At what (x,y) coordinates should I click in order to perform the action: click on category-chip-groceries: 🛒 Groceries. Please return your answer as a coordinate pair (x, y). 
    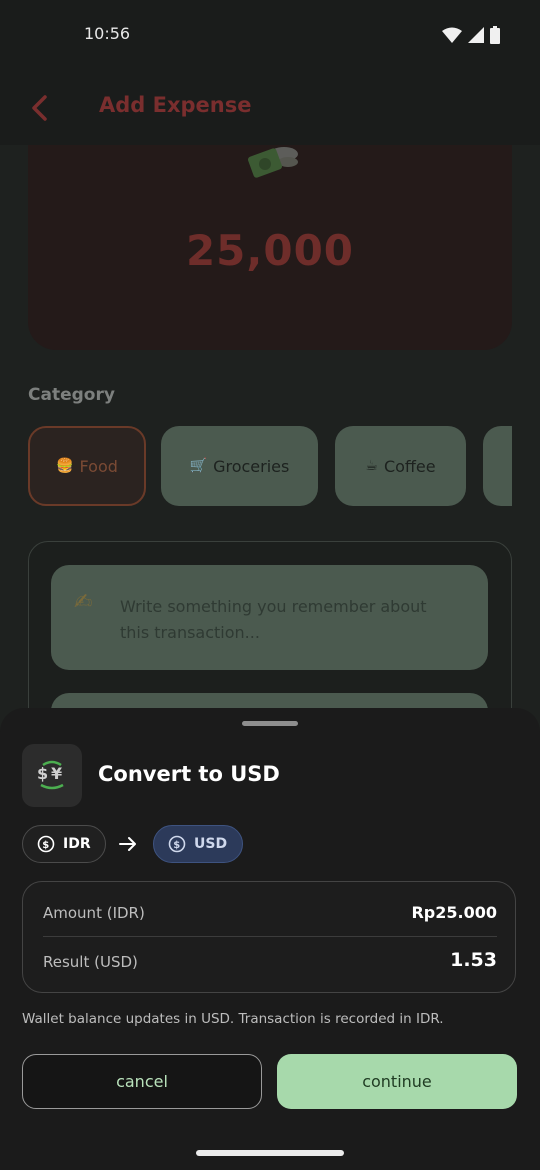
    Looking at the image, I should click on (239, 466).